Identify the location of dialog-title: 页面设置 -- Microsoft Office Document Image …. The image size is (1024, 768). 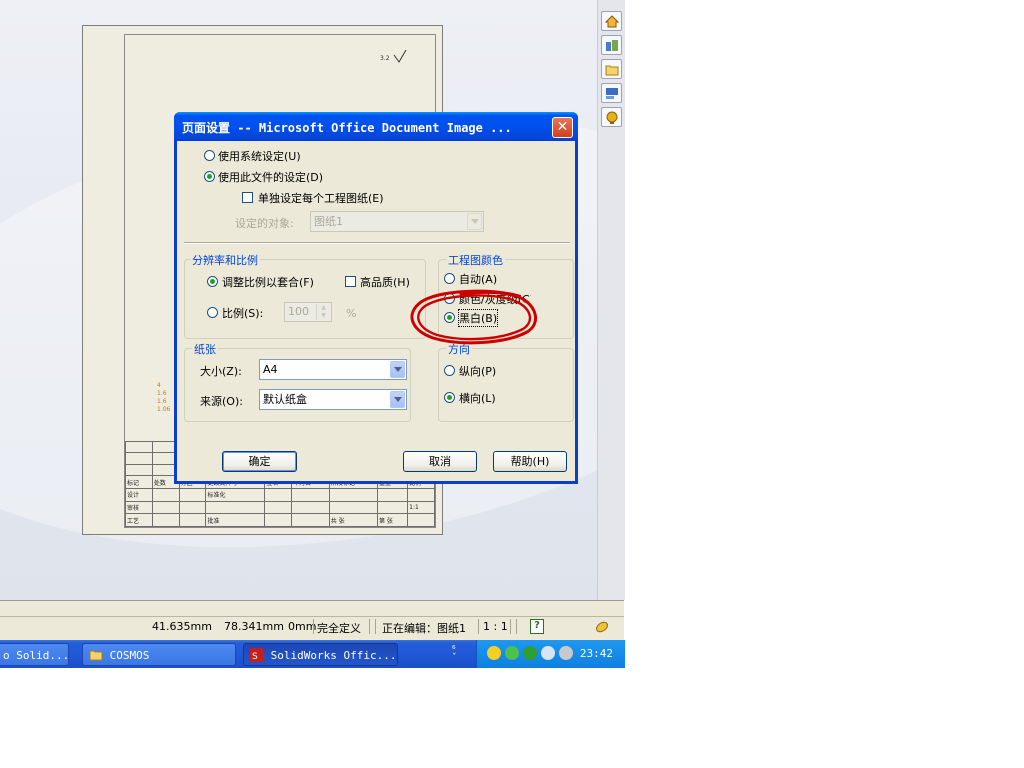
(347, 128).